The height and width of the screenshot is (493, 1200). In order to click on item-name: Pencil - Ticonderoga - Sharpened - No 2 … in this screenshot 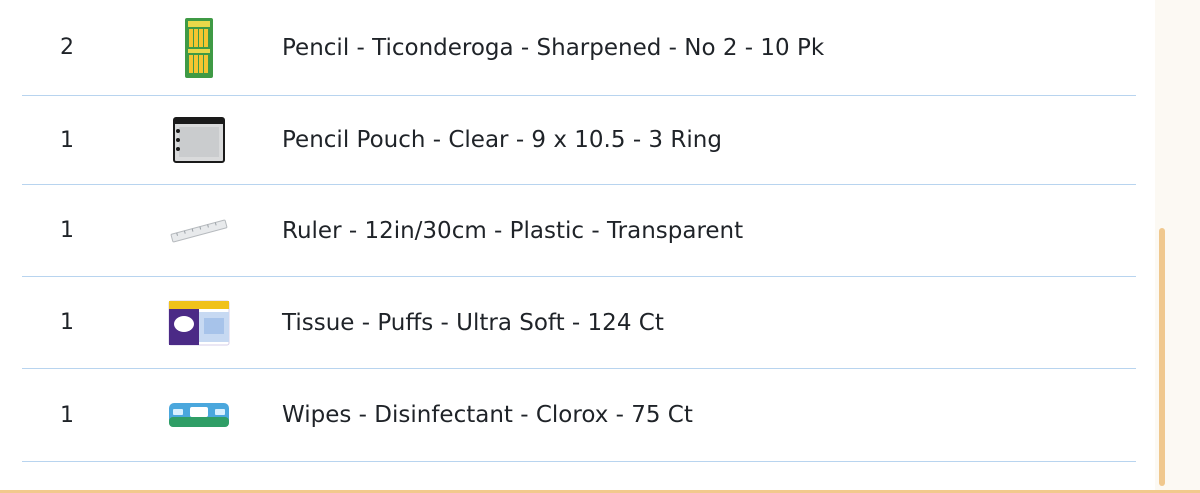, I will do `click(553, 47)`.